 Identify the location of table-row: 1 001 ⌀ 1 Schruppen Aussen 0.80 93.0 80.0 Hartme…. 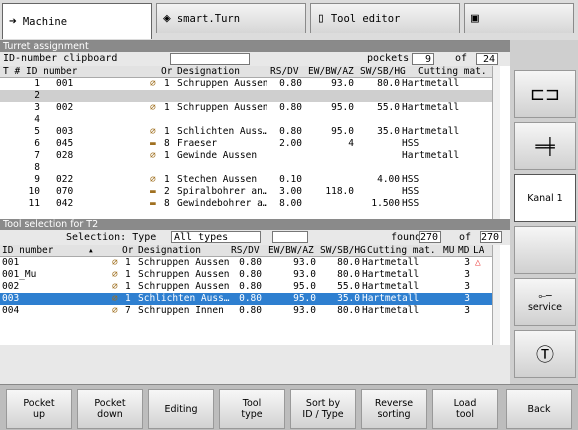
(246, 84).